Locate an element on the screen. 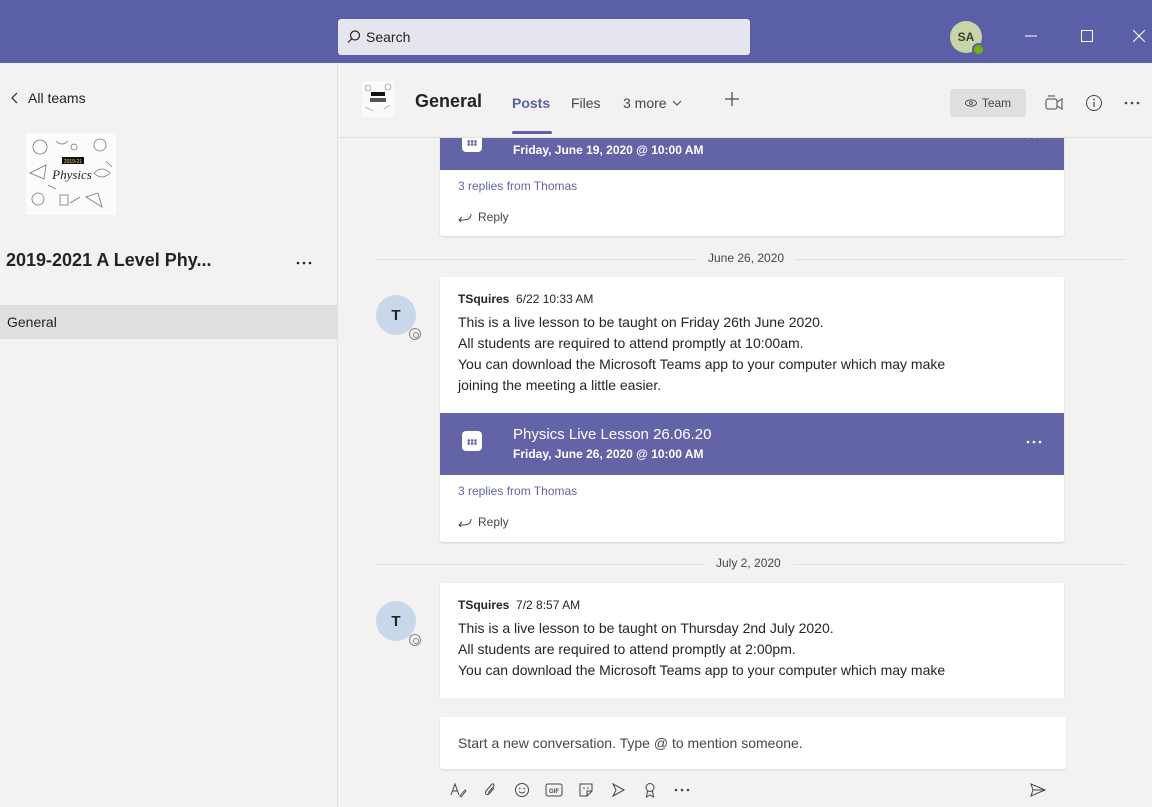  add-tab-button is located at coordinates (732, 100).